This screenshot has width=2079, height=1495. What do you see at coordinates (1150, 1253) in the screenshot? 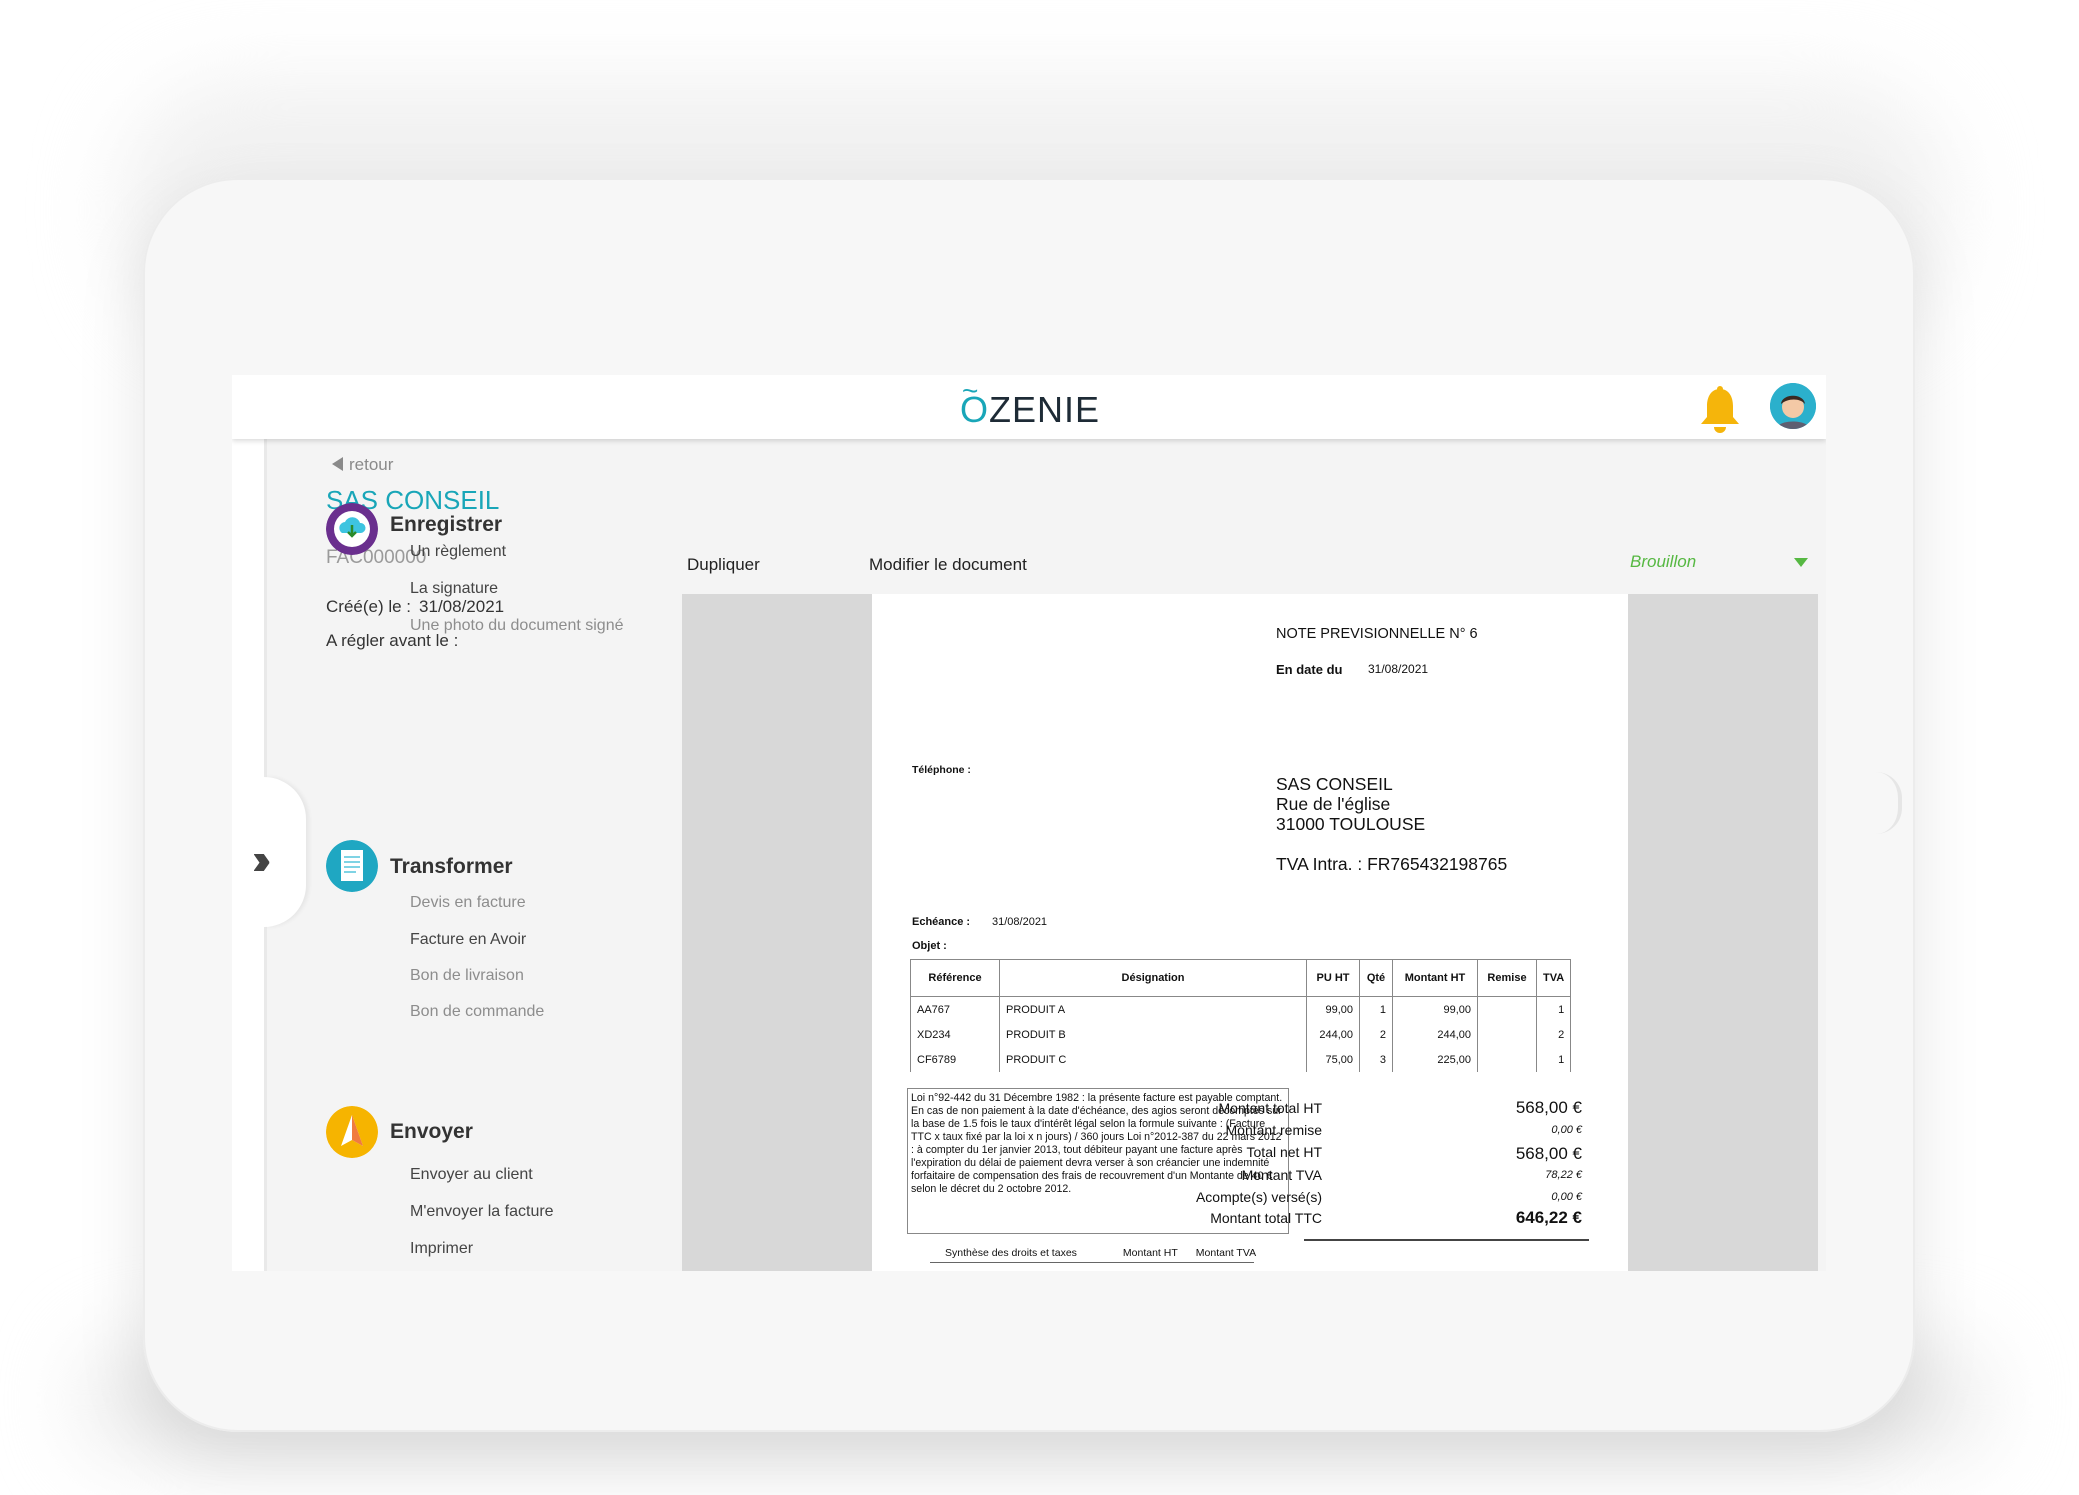
I see `synthesis-col-ht: Montant HT` at bounding box center [1150, 1253].